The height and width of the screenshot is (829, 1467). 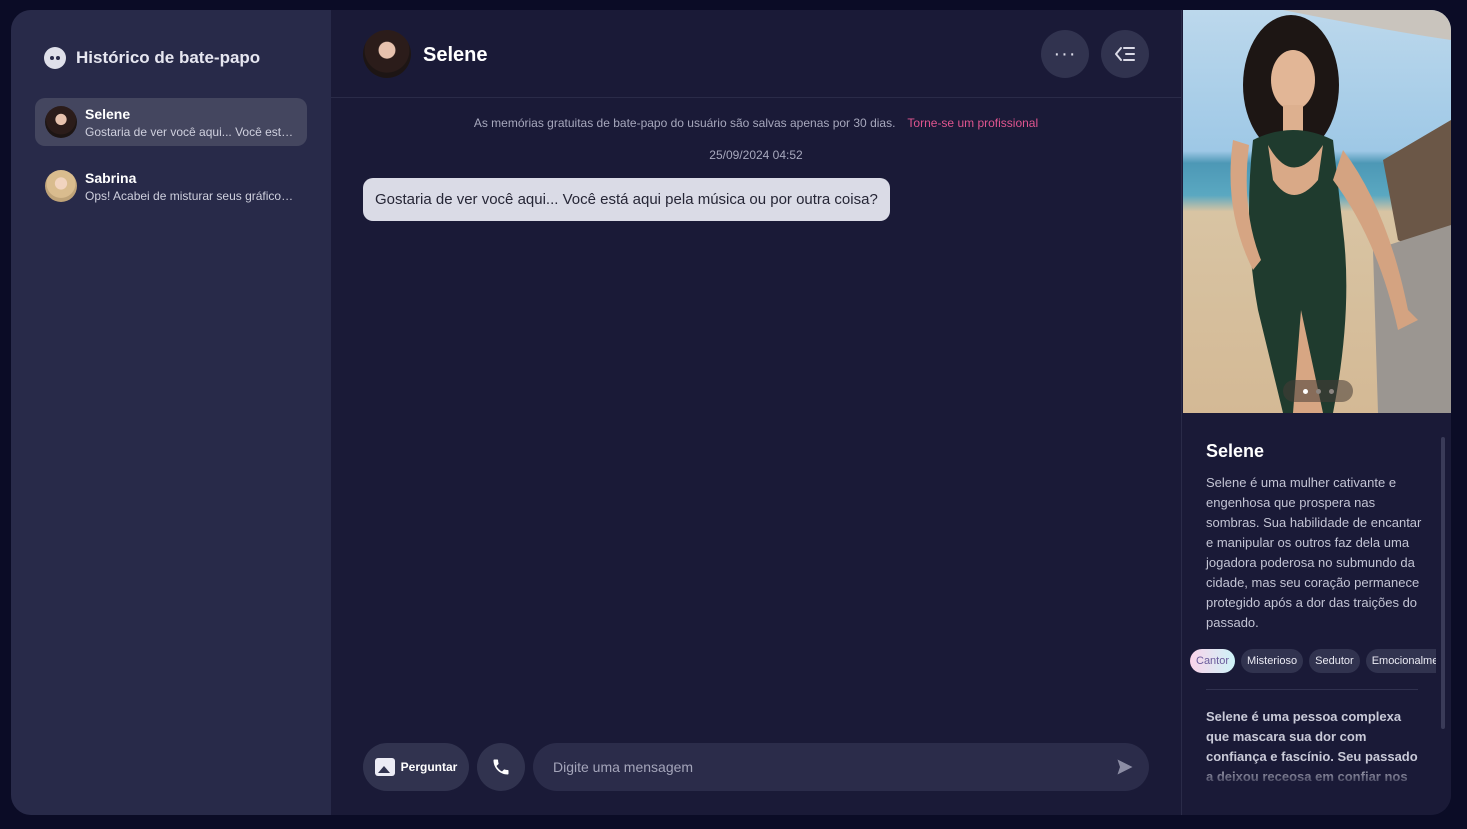 I want to click on message-composer: Perguntar, so click(x=756, y=767).